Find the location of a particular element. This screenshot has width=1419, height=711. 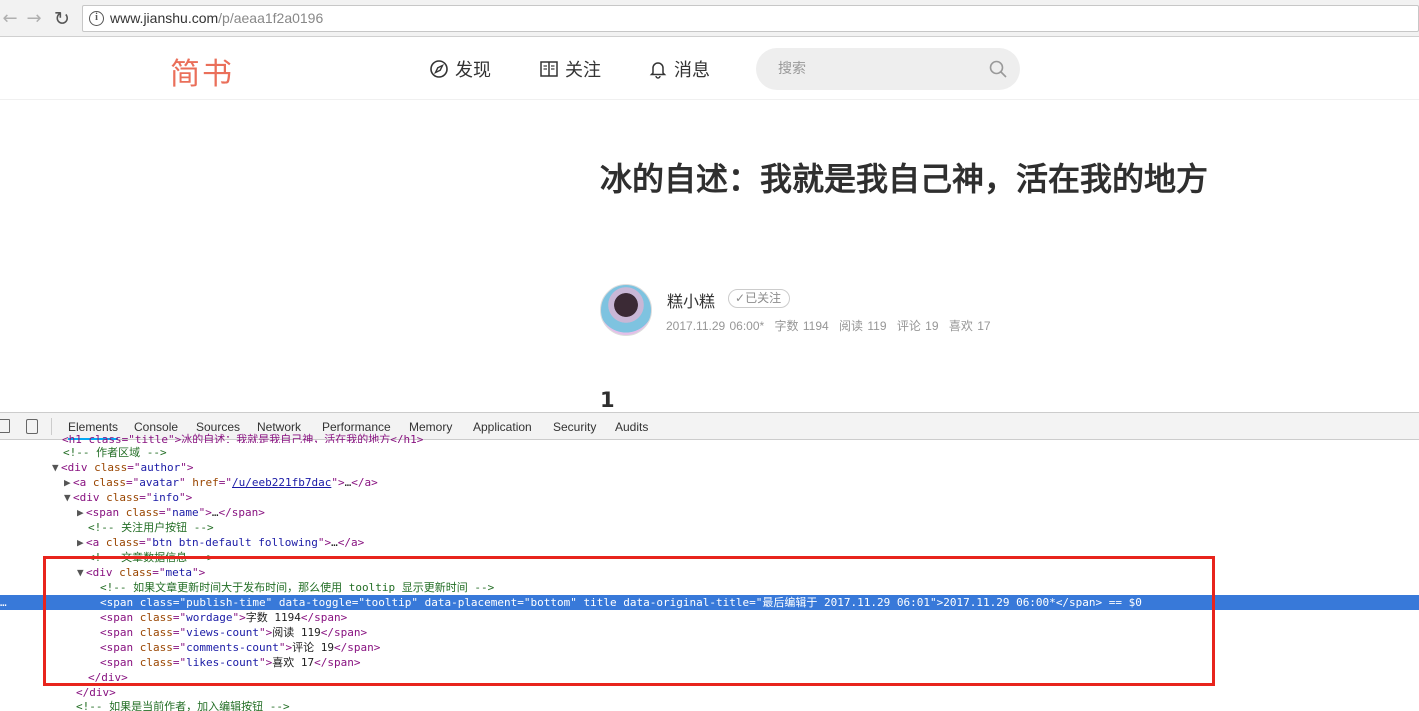

author-avatar is located at coordinates (626, 310).